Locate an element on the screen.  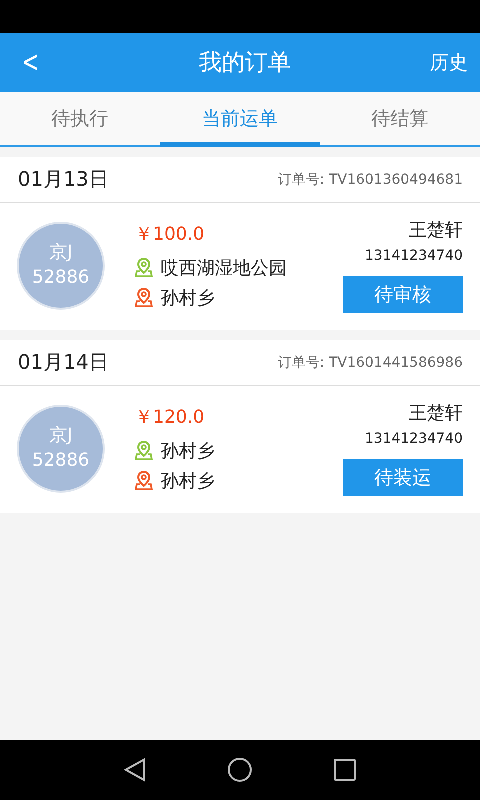
order-date: 01月13日 is located at coordinates (63, 179).